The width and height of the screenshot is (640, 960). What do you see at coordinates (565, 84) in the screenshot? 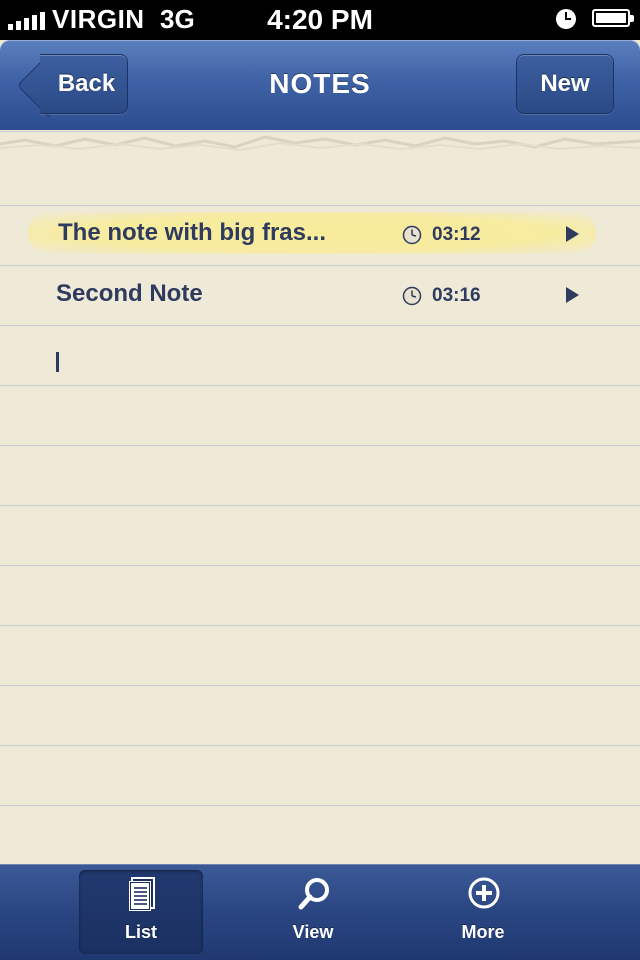
I see `new-note-button: New` at bounding box center [565, 84].